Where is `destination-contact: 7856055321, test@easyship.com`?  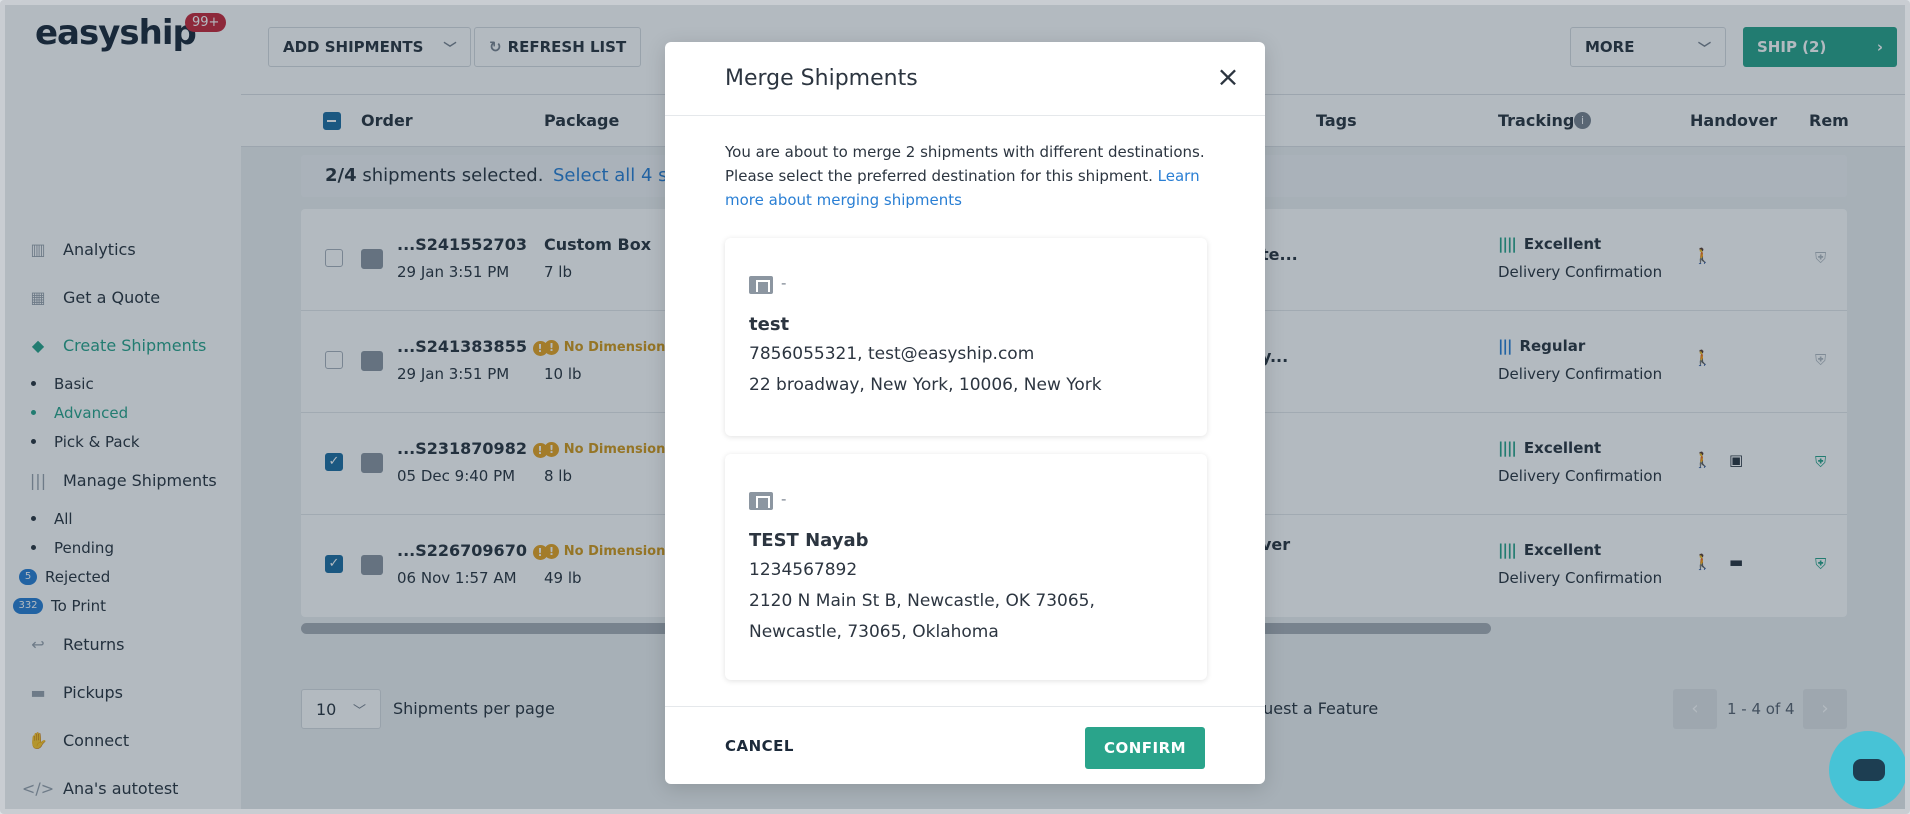
destination-contact: 7856055321, test@easyship.com is located at coordinates (892, 354).